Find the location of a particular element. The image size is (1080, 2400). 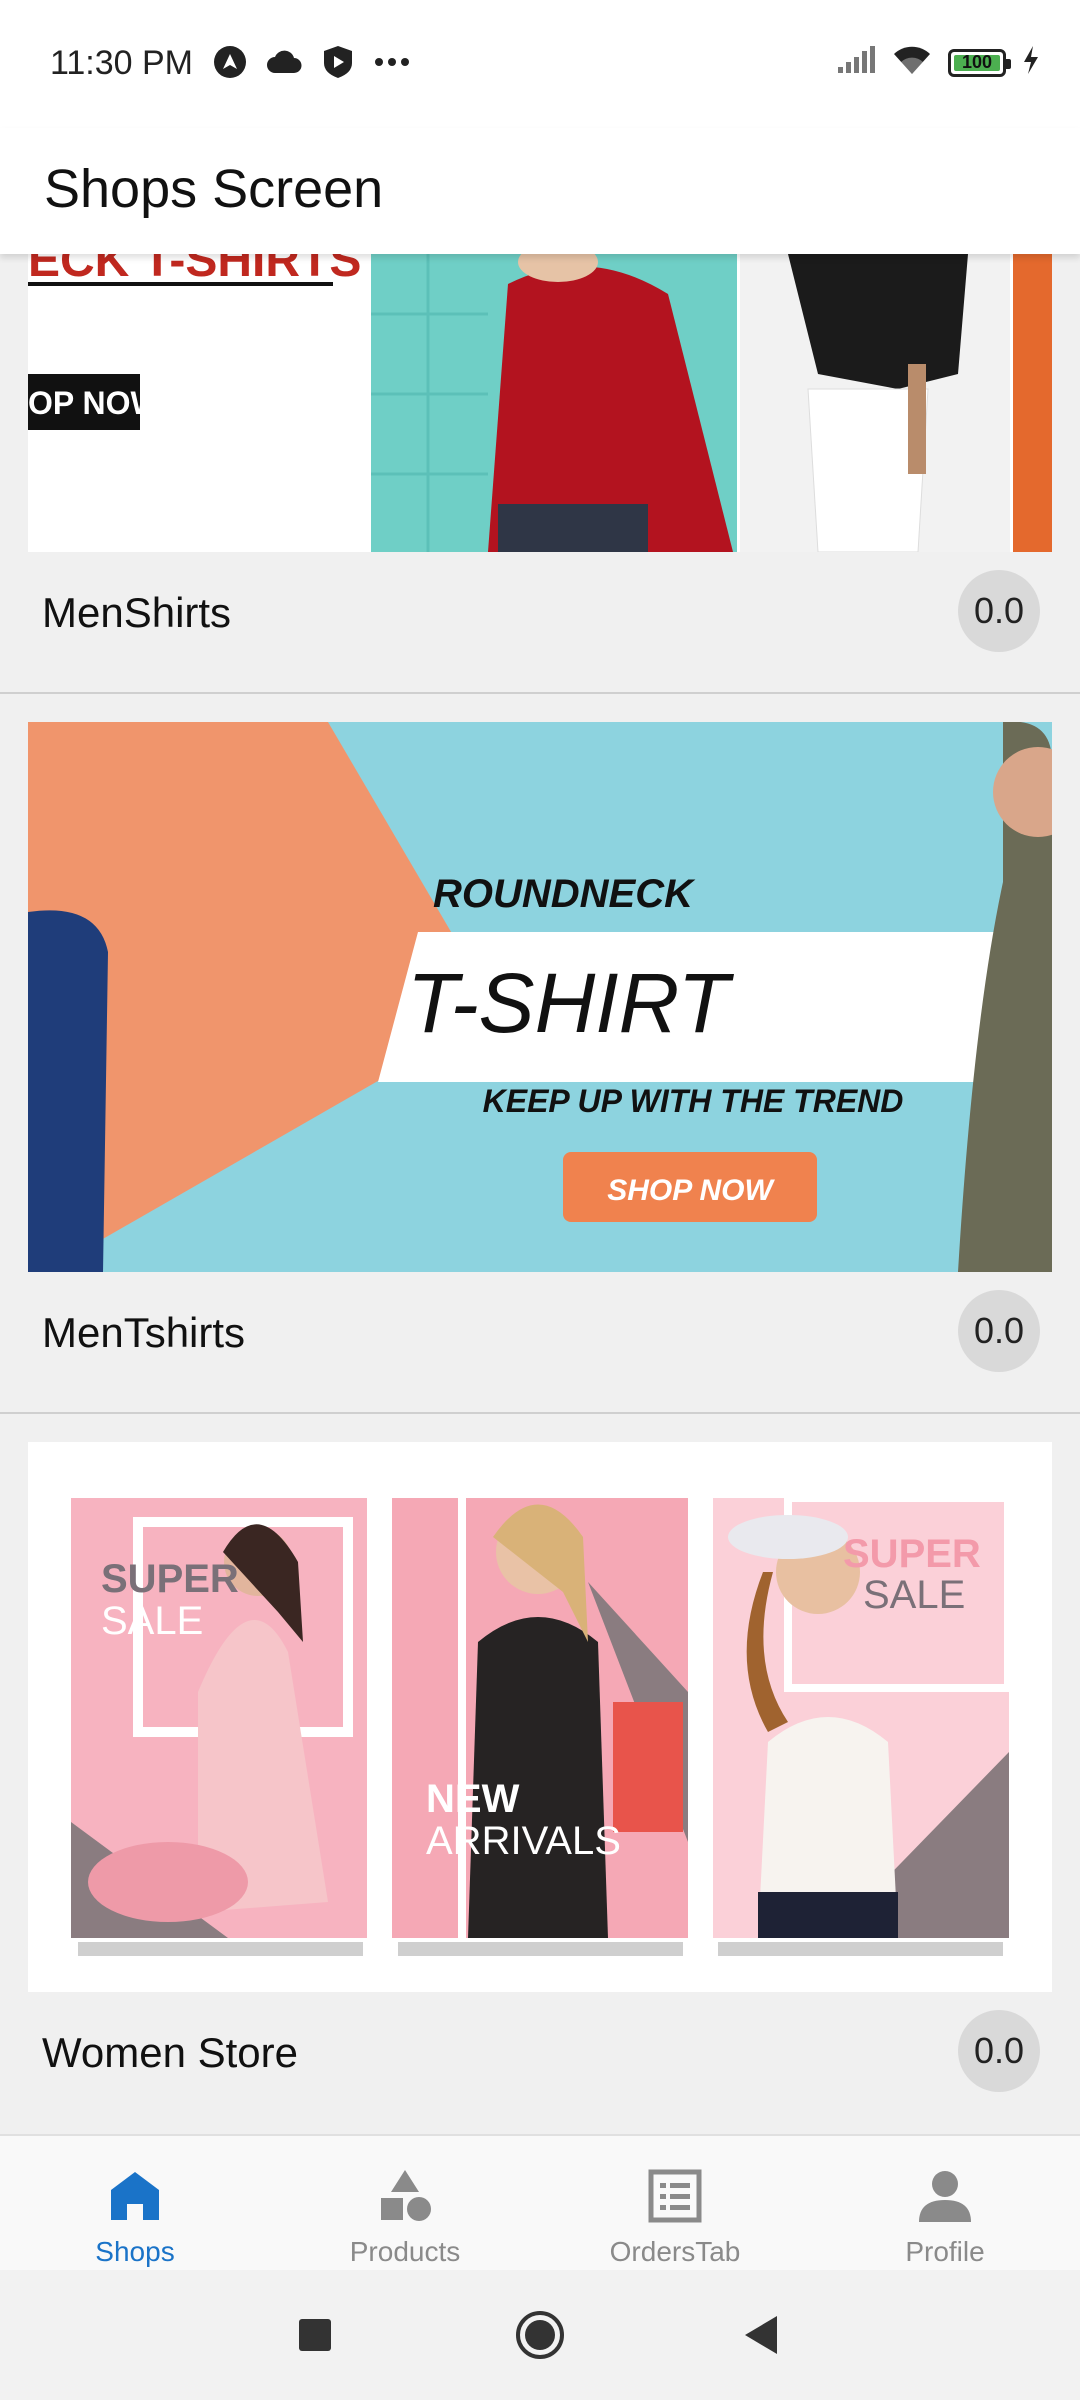

tab-orders-label: OrdersTab is located at coordinates (675, 2251).